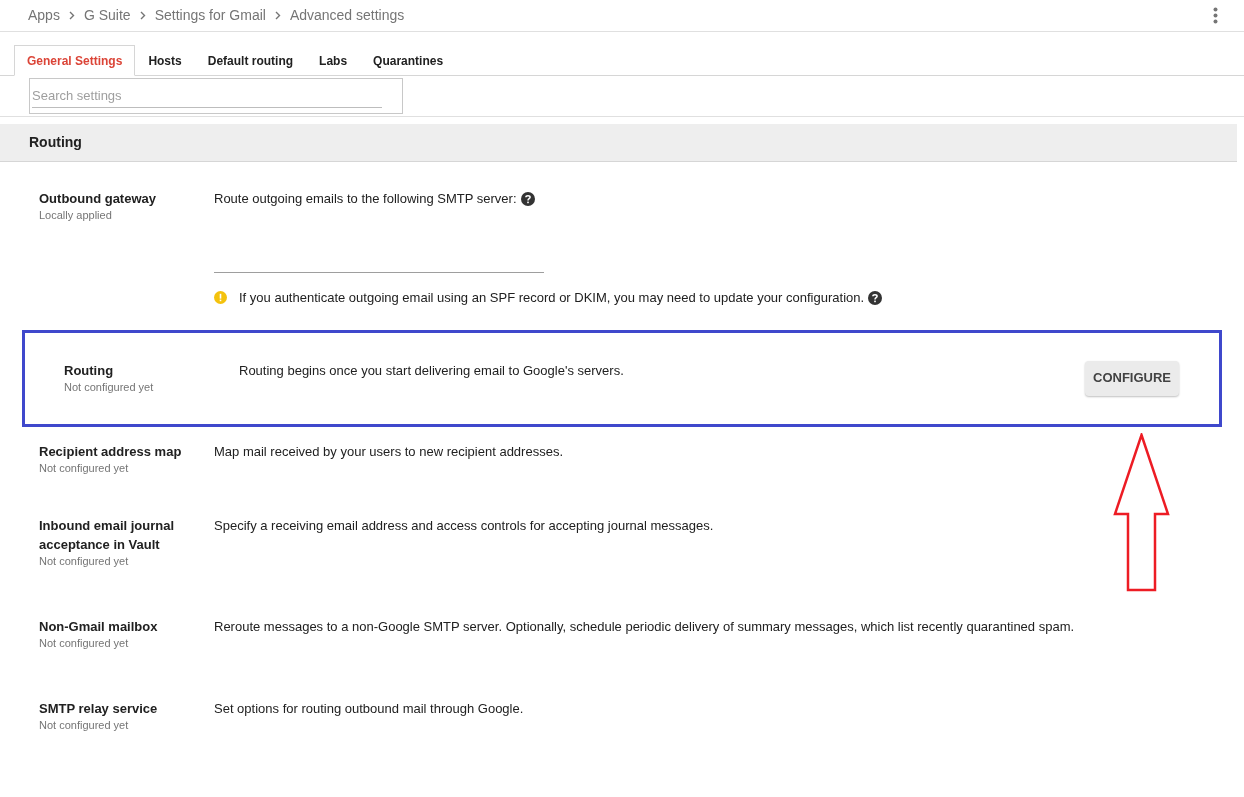 Image resolution: width=1244 pixels, height=797 pixels. What do you see at coordinates (76, 215) in the screenshot?
I see `setting-status: Locally applied` at bounding box center [76, 215].